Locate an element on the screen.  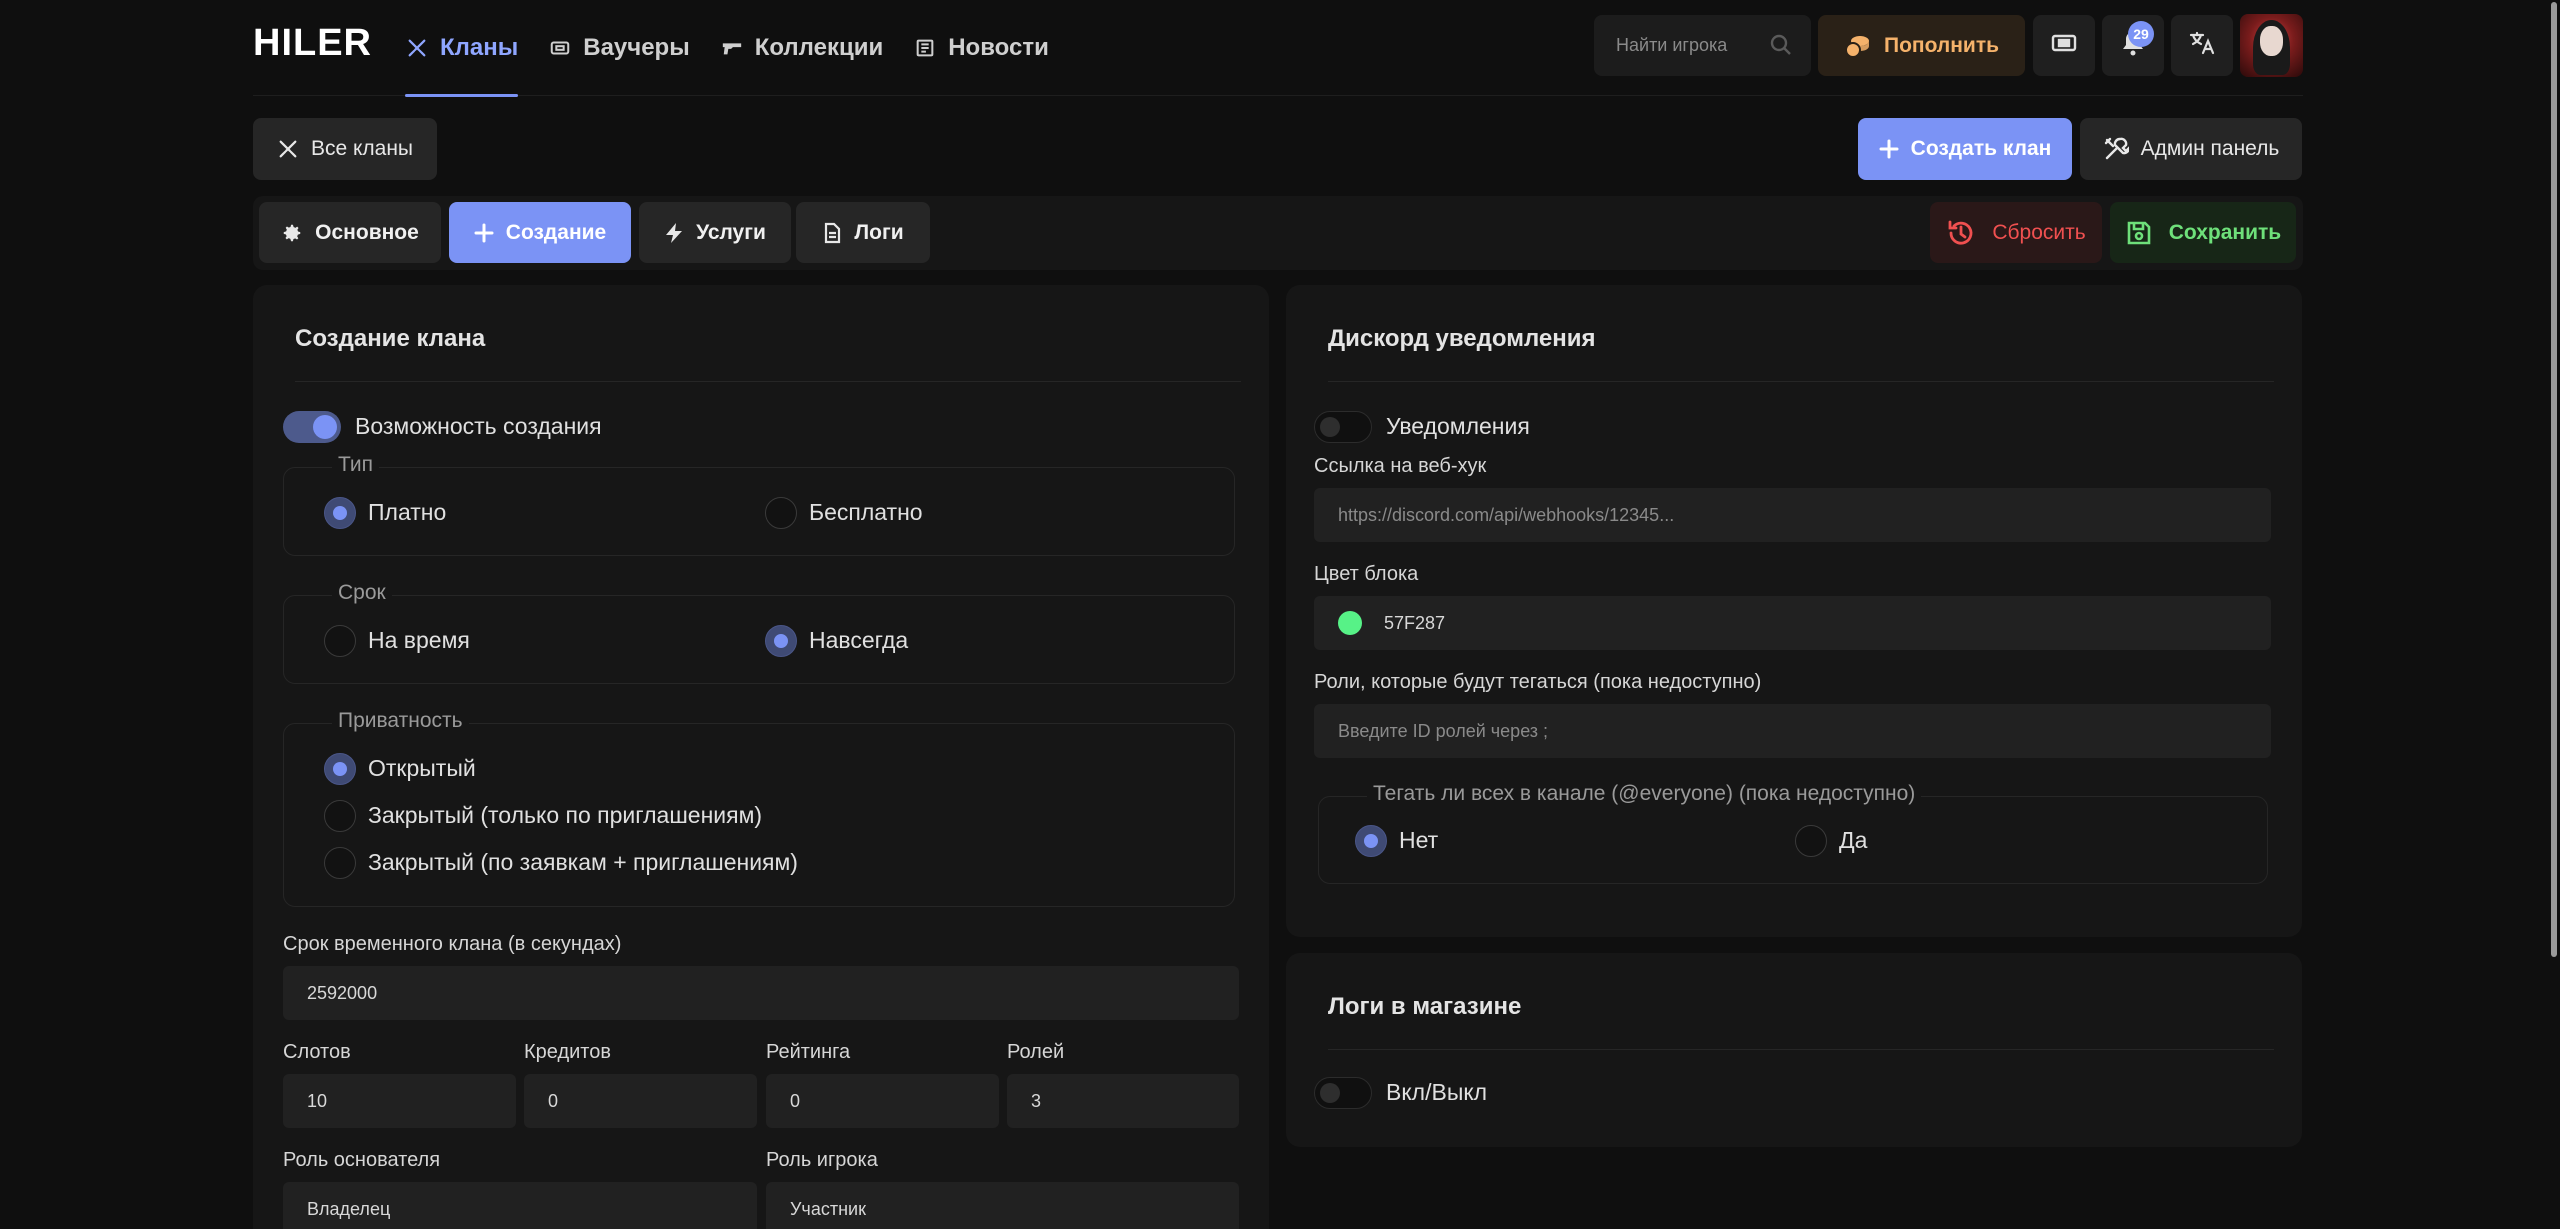
notifications-button: 29 is located at coordinates (2133, 45).